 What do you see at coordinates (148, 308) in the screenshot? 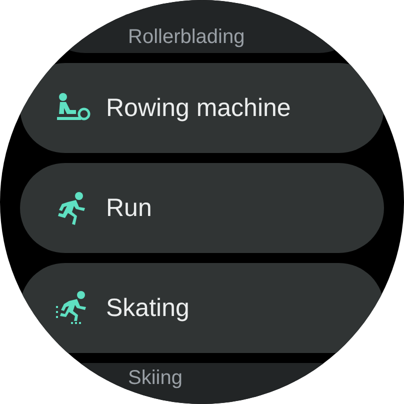
I see `exercise-label: Skating` at bounding box center [148, 308].